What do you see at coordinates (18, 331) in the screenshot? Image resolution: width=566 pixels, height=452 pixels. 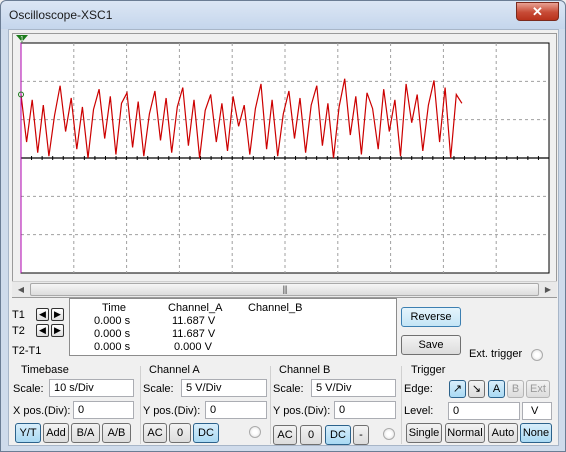 I see `cursor-t2-label: T2` at bounding box center [18, 331].